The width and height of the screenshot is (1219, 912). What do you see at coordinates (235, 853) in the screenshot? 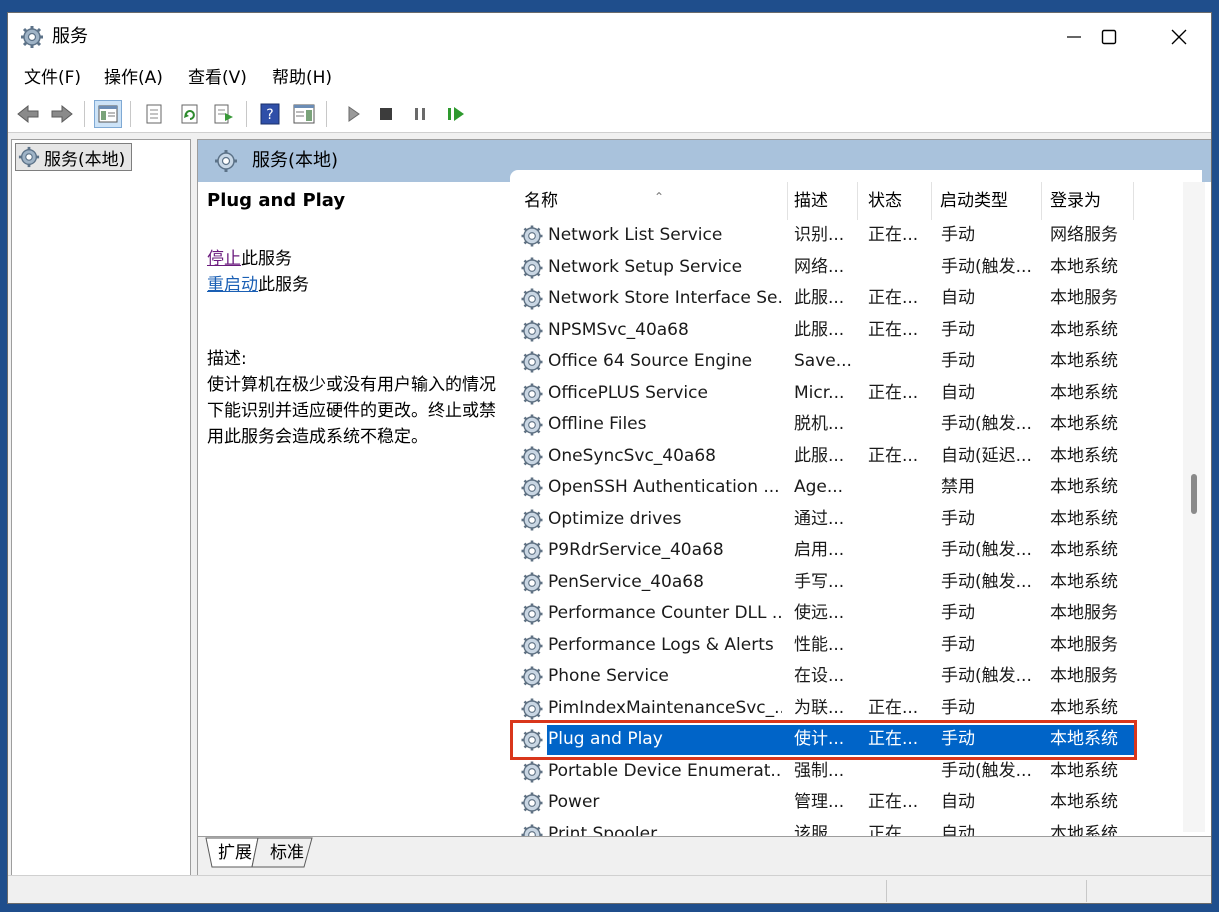
I see `tab-extended: 扩展` at bounding box center [235, 853].